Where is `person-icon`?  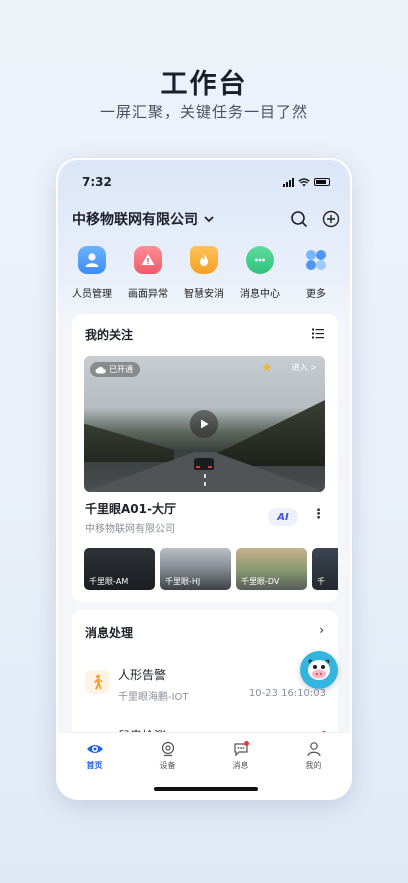 person-icon is located at coordinates (92, 260).